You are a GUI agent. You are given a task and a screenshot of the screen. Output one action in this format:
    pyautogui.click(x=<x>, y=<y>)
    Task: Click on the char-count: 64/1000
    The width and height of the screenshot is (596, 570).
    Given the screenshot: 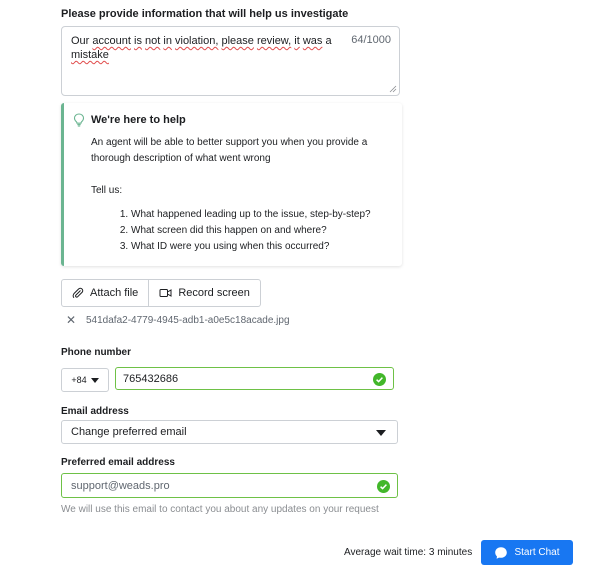 What is the action you would take?
    pyautogui.click(x=371, y=40)
    